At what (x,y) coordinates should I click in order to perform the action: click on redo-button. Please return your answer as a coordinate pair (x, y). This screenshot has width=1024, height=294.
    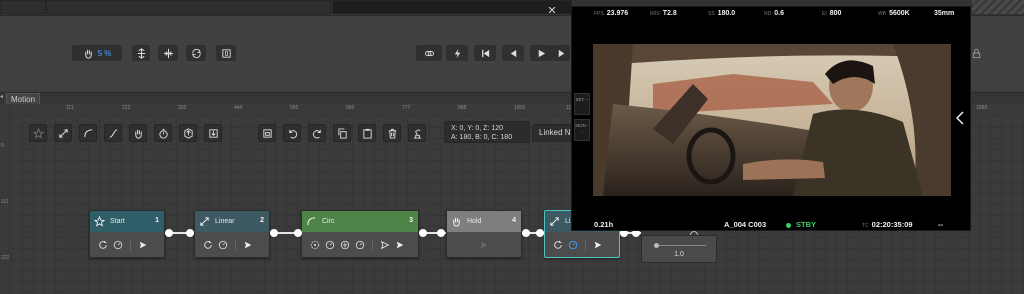
    Looking at the image, I should click on (317, 133).